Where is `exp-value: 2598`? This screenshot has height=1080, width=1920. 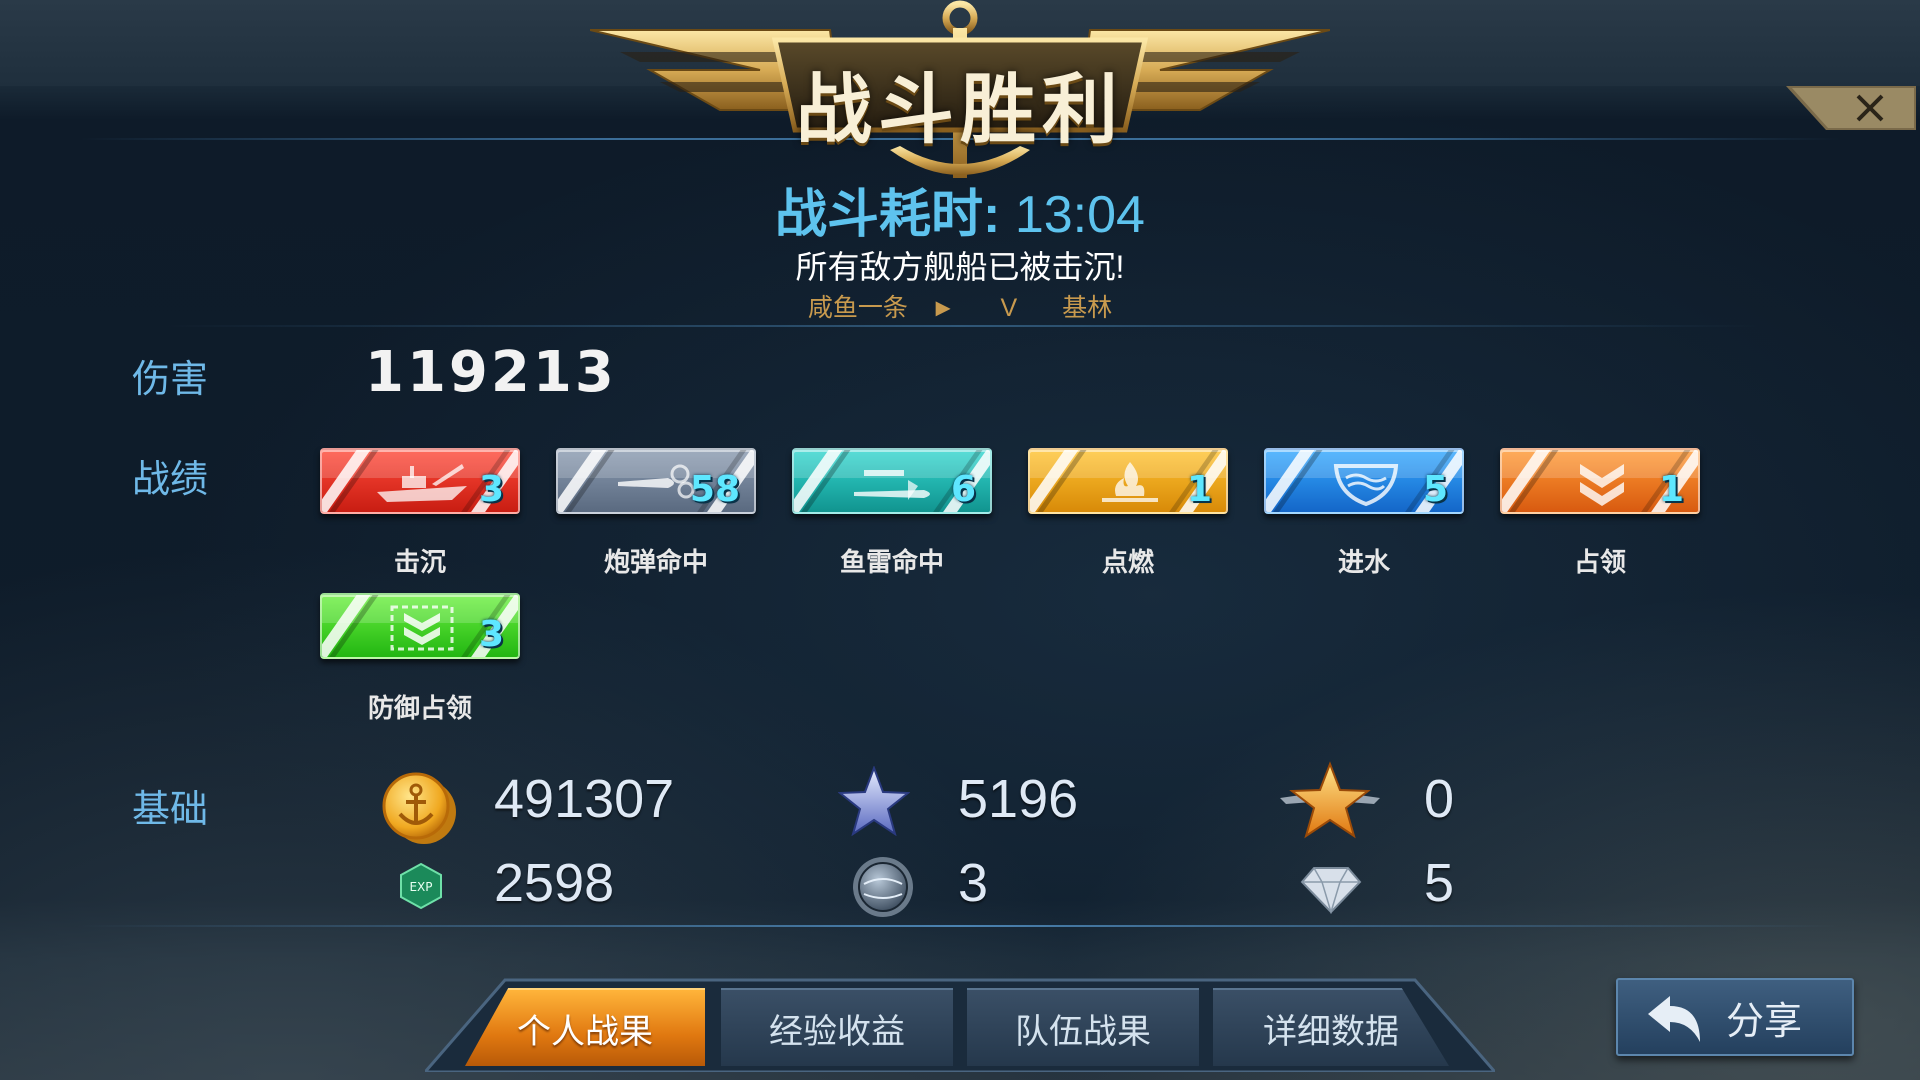 exp-value: 2598 is located at coordinates (554, 883).